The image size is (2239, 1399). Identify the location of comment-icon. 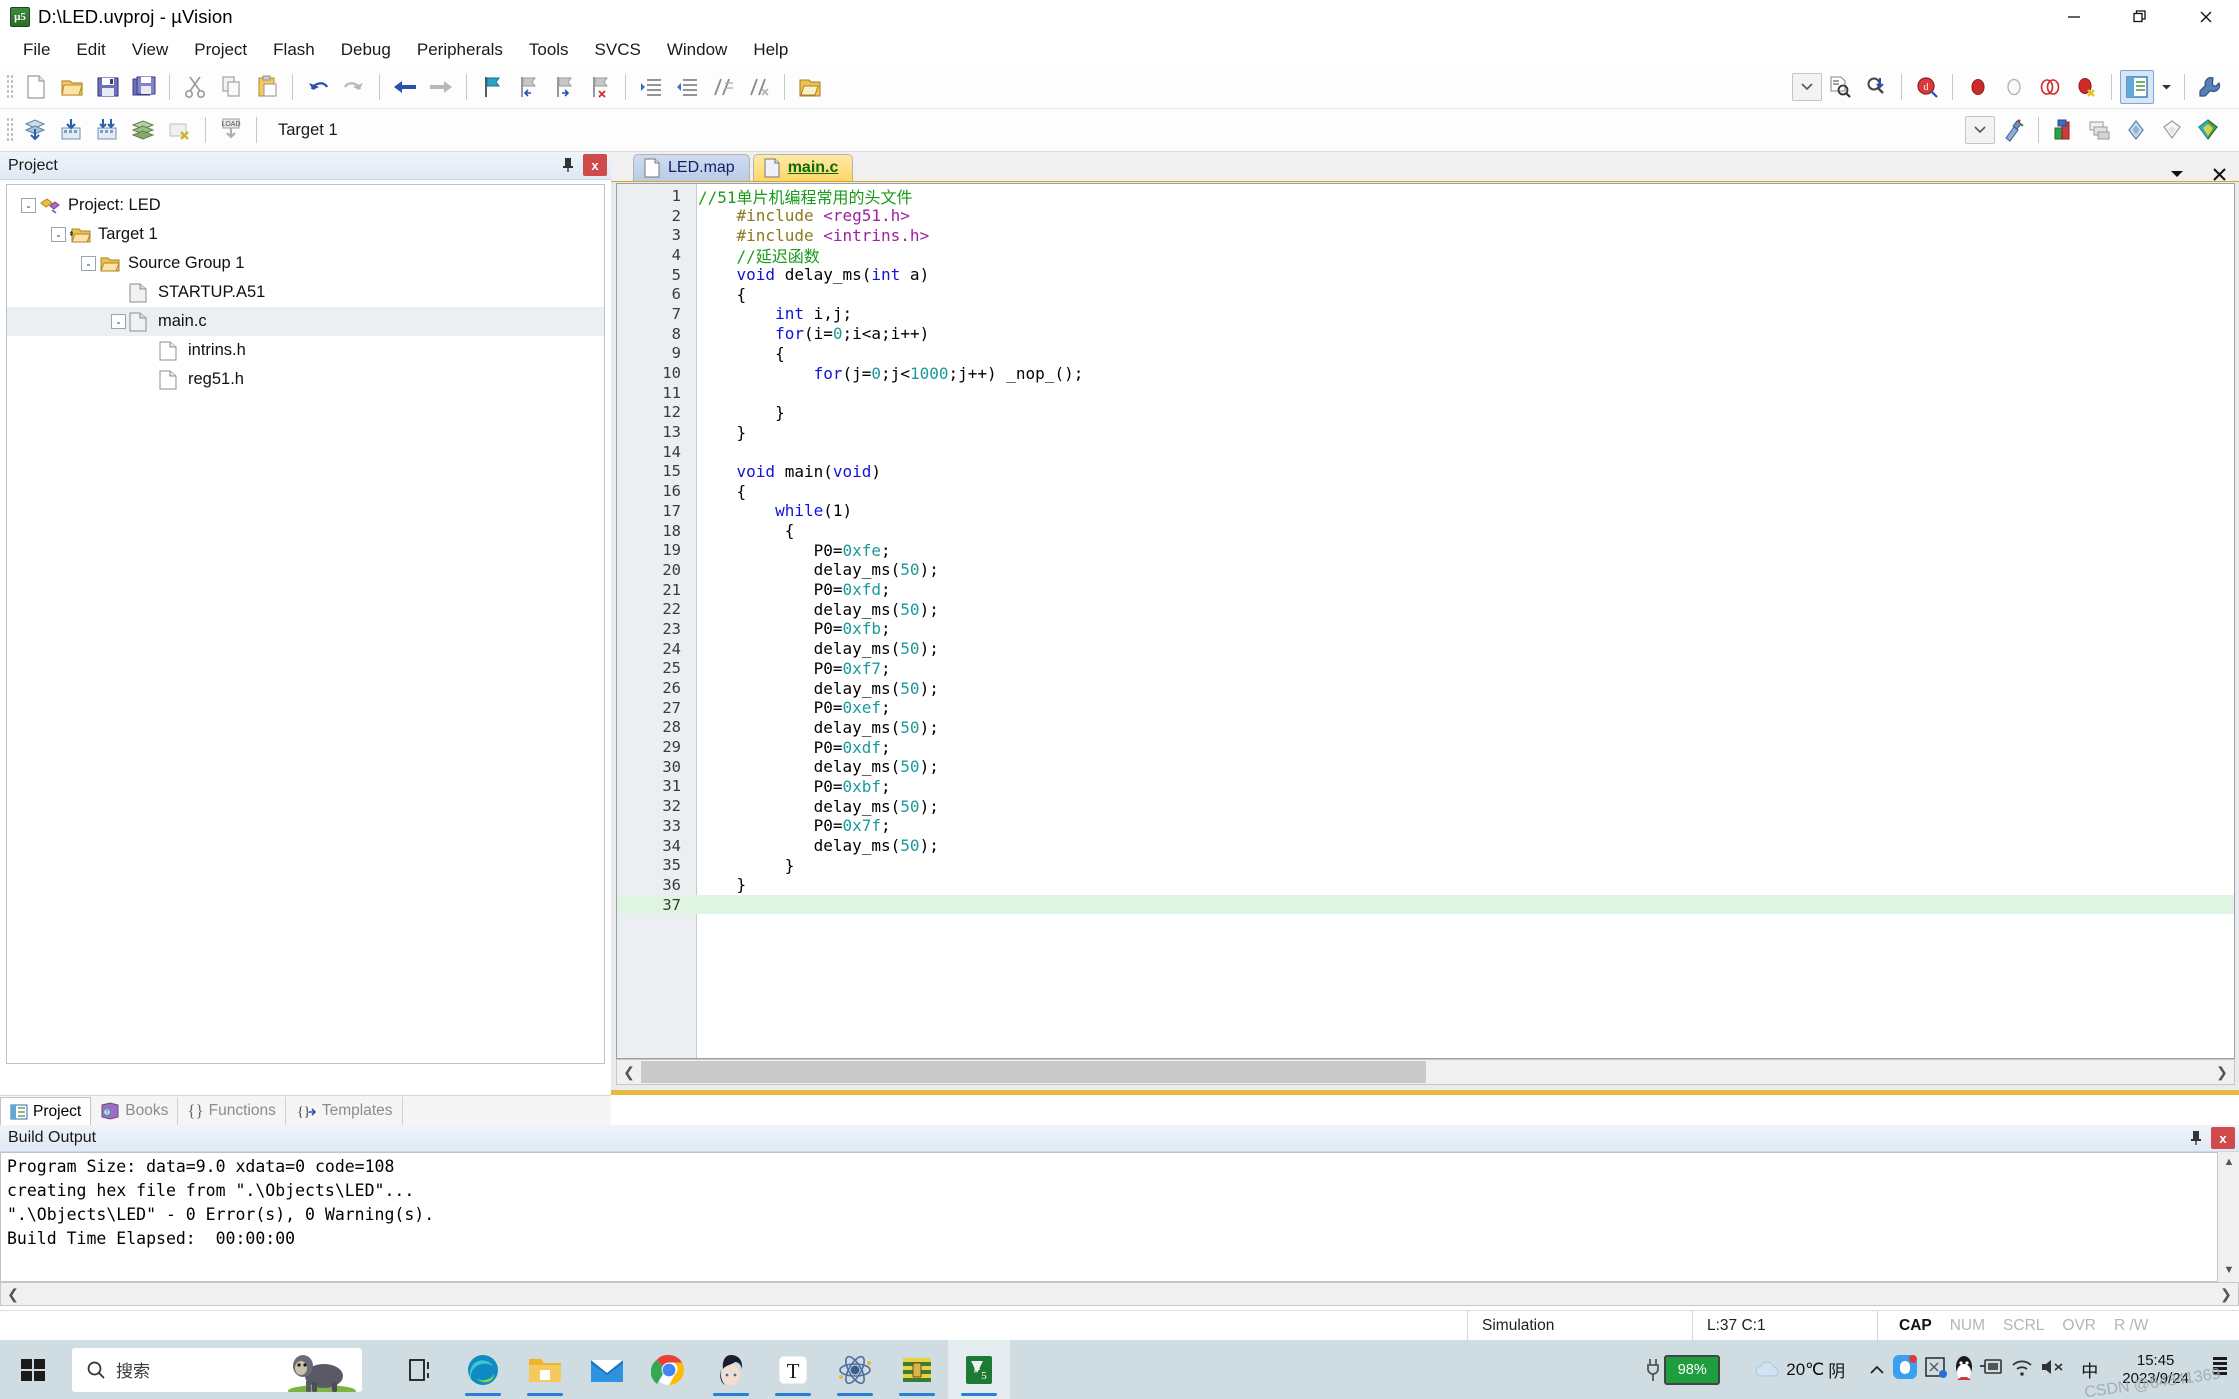
(723, 87).